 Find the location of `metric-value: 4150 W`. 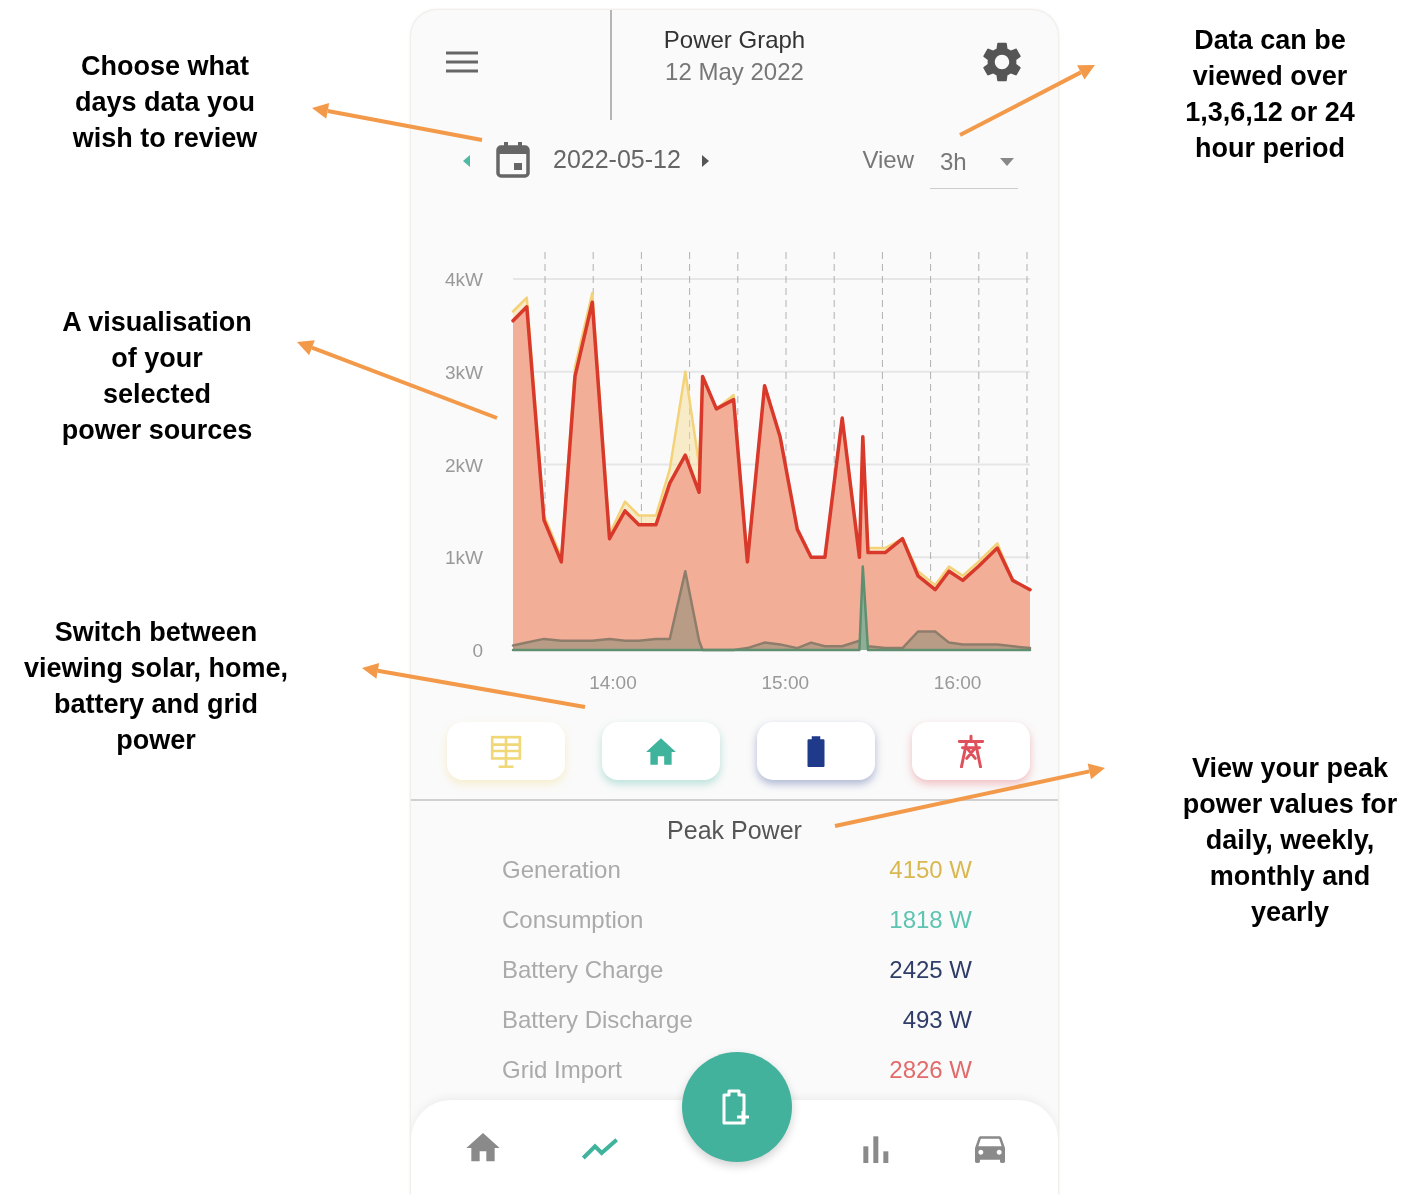

metric-value: 4150 W is located at coordinates (930, 870).